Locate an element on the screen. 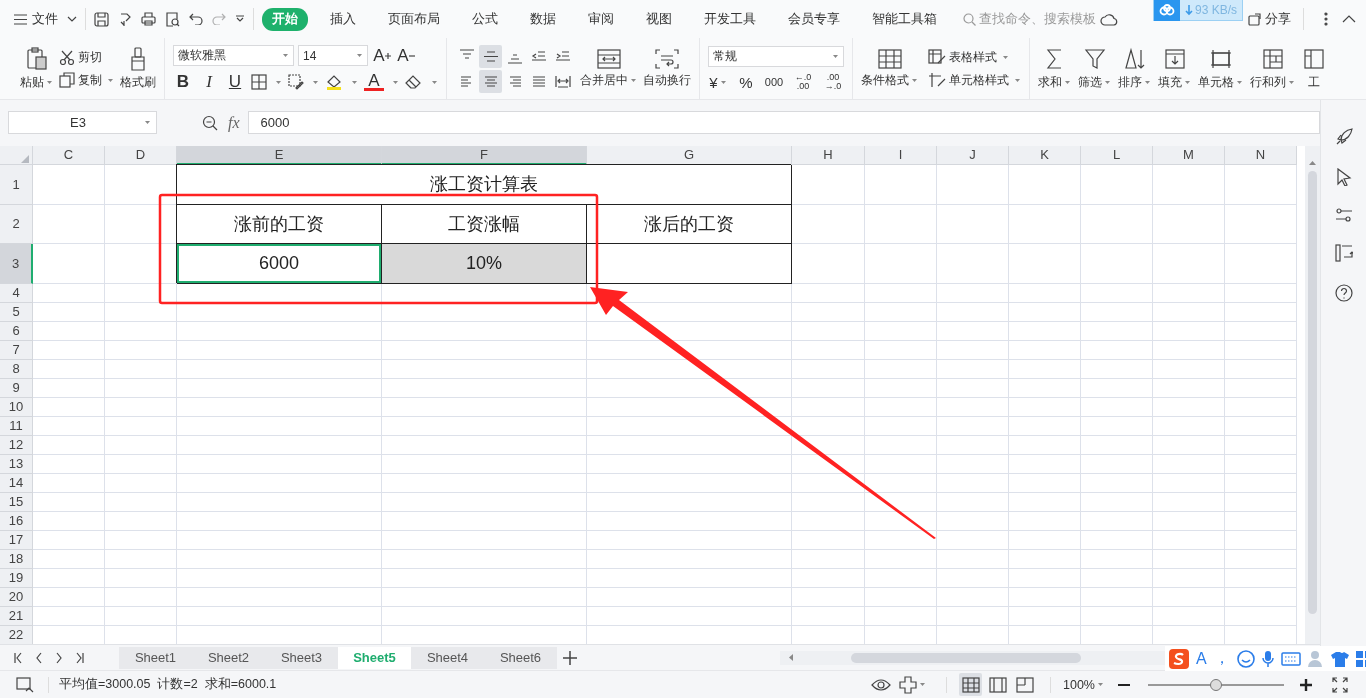 The width and height of the screenshot is (1366, 698). file-menu: 文件 is located at coordinates (45, 19).